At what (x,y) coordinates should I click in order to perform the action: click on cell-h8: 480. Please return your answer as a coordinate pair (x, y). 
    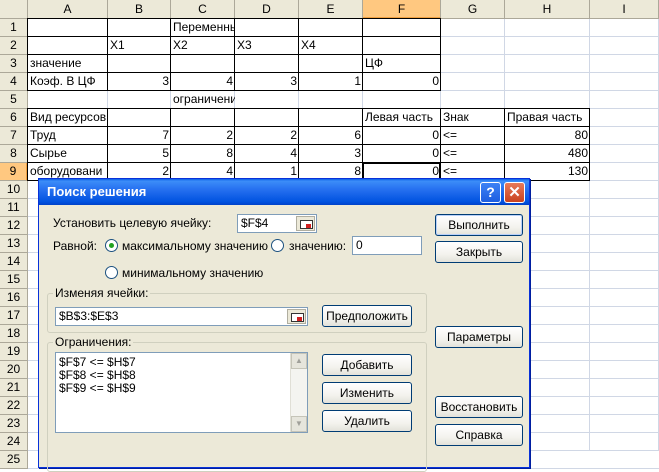
    Looking at the image, I should click on (547, 153).